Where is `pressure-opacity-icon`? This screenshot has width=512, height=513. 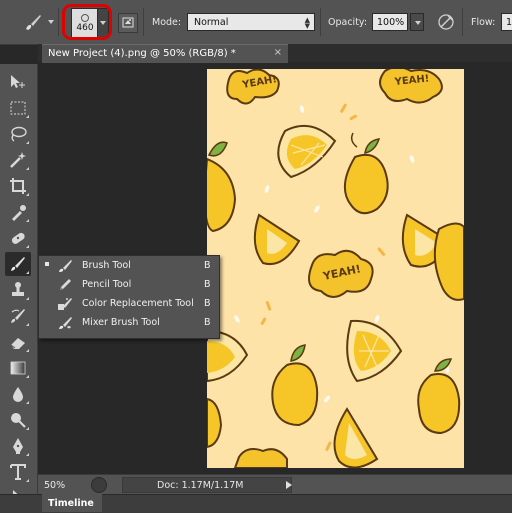
pressure-opacity-icon is located at coordinates (446, 22).